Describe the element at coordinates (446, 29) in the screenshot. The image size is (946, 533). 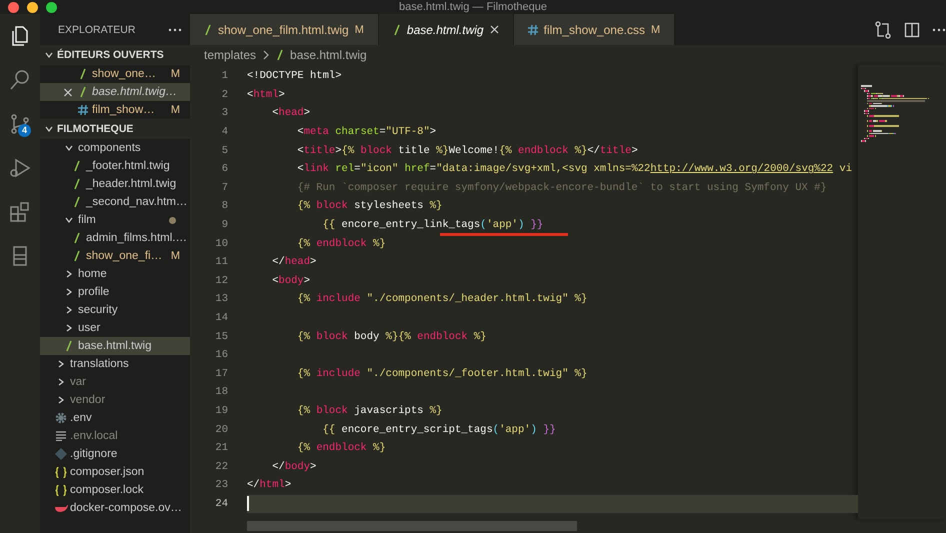
I see `editor-tab: base.html.twig` at that location.